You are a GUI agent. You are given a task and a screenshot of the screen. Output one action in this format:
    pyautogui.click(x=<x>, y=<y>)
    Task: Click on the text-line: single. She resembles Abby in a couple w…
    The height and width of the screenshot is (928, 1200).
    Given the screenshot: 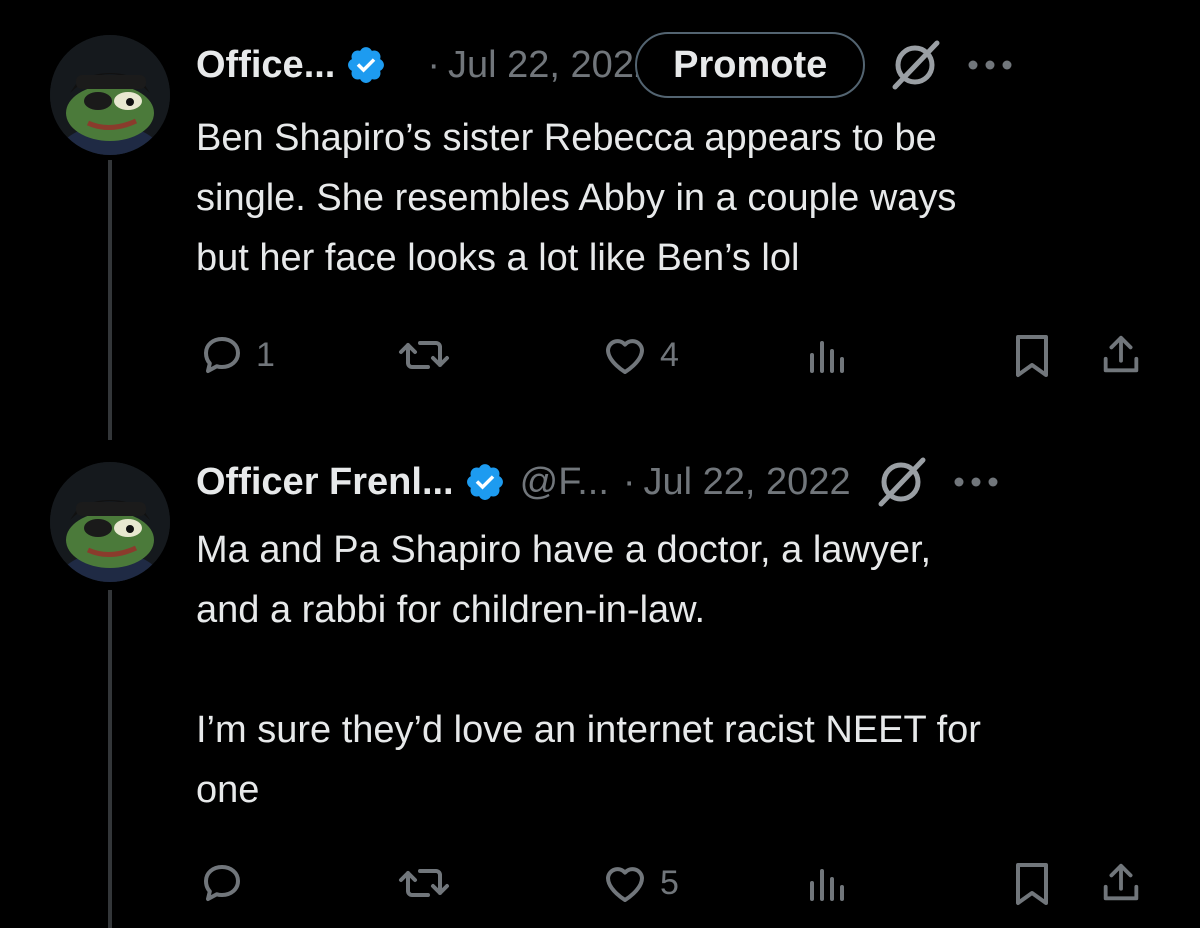 What is the action you would take?
    pyautogui.click(x=576, y=198)
    